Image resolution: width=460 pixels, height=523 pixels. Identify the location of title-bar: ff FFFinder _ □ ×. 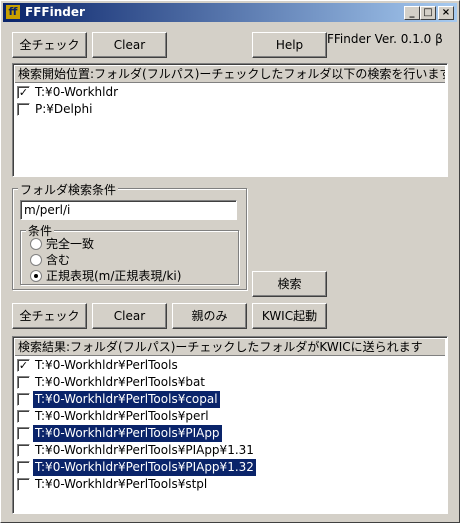
(230, 12).